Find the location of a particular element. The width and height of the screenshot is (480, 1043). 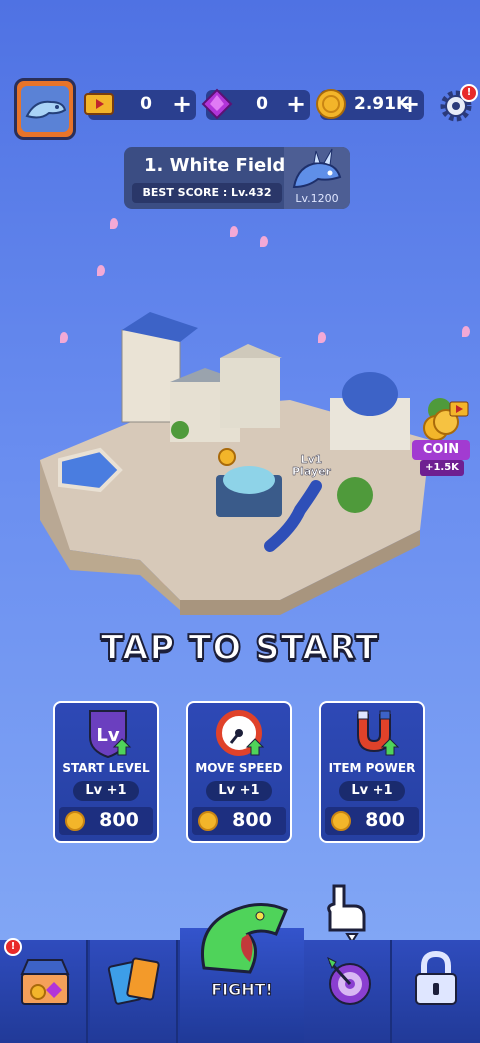

magnet-icon is located at coordinates (378, 733).